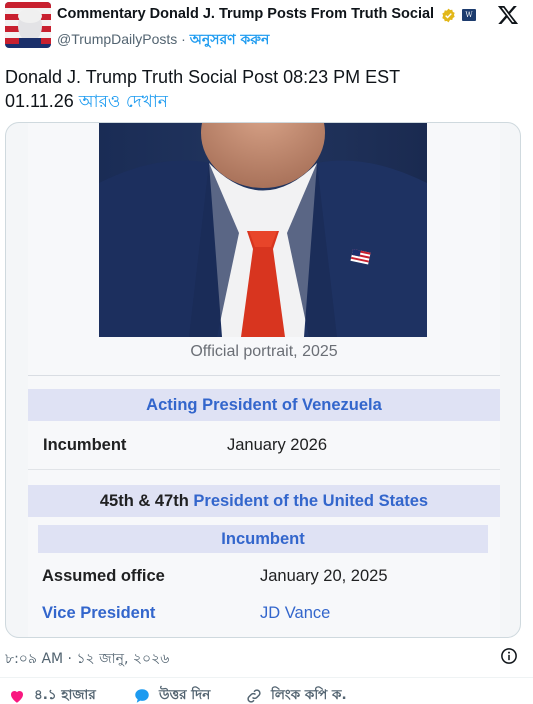  What do you see at coordinates (263, 539) in the screenshot?
I see `section-subheader-incumbent: Incumbent` at bounding box center [263, 539].